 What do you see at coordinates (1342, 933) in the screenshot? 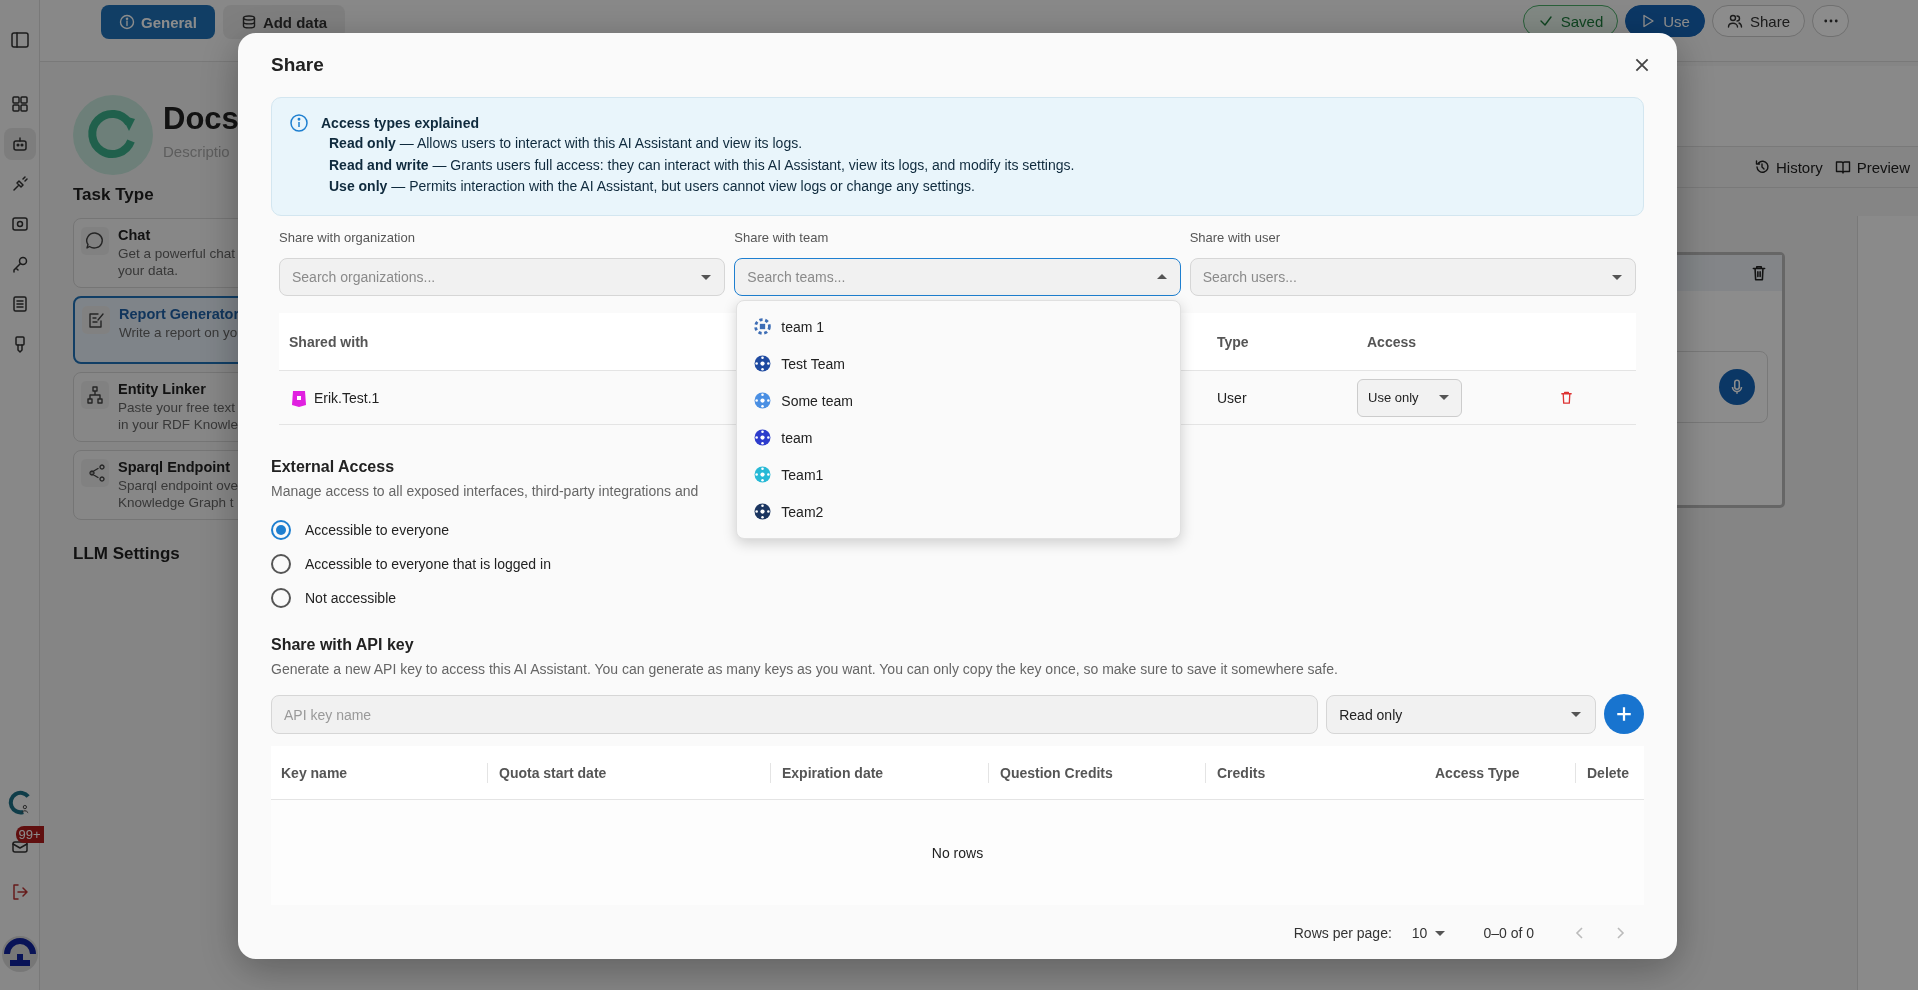
I see `rows-per-page-label: Rows per page:` at bounding box center [1342, 933].